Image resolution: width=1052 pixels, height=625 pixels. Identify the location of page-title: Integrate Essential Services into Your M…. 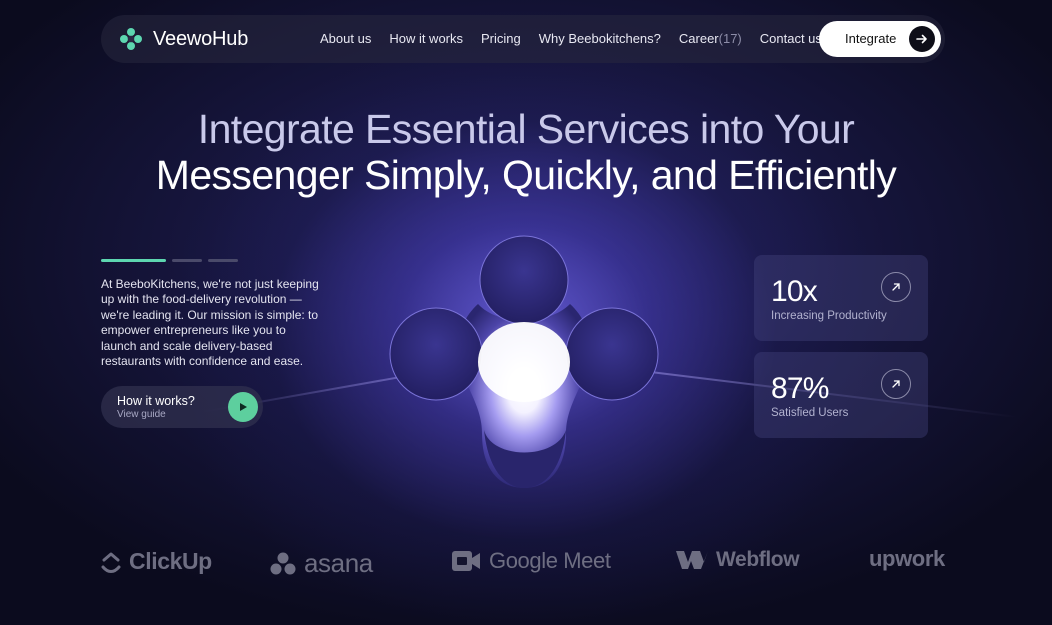
(526, 152).